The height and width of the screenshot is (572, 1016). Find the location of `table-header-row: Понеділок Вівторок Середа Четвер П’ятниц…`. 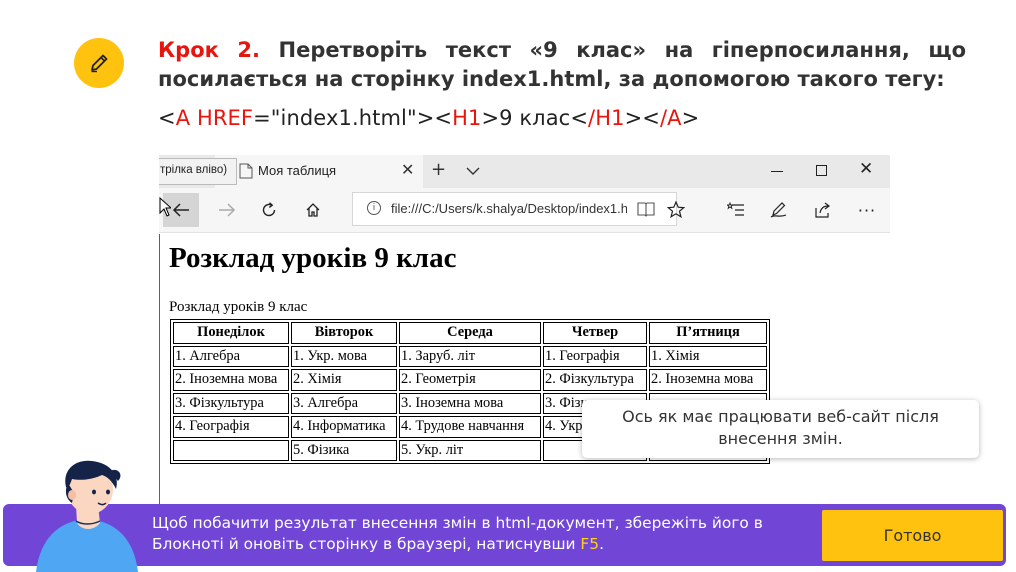

table-header-row: Понеділок Вівторок Середа Четвер П’ятниц… is located at coordinates (470, 333).